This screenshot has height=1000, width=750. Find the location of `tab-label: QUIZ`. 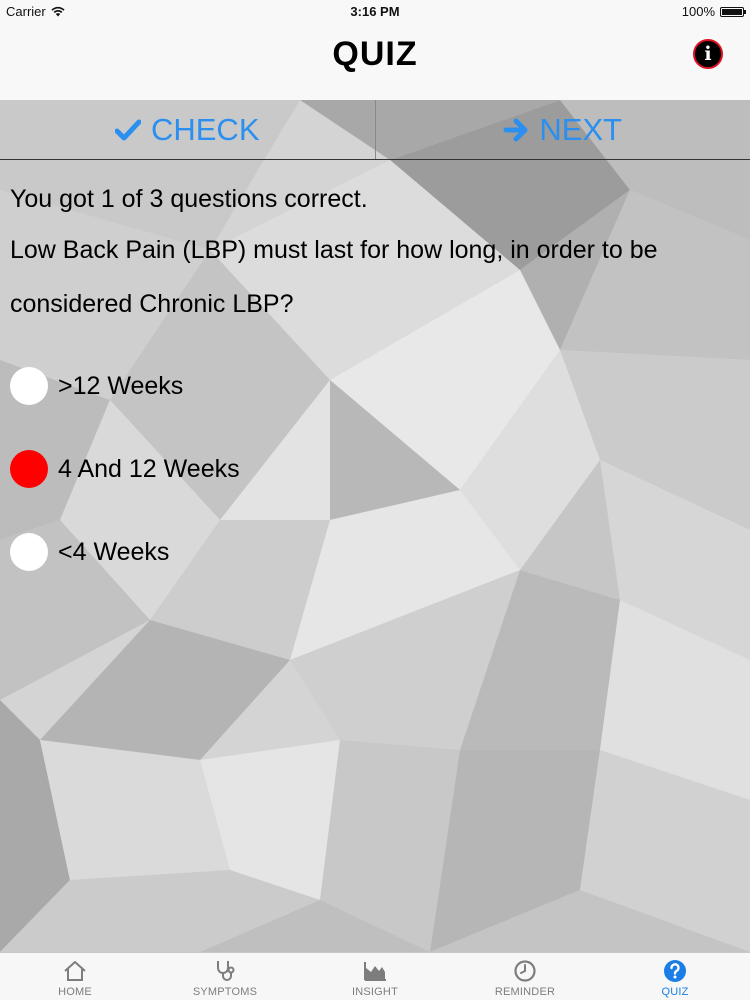

tab-label: QUIZ is located at coordinates (675, 992).